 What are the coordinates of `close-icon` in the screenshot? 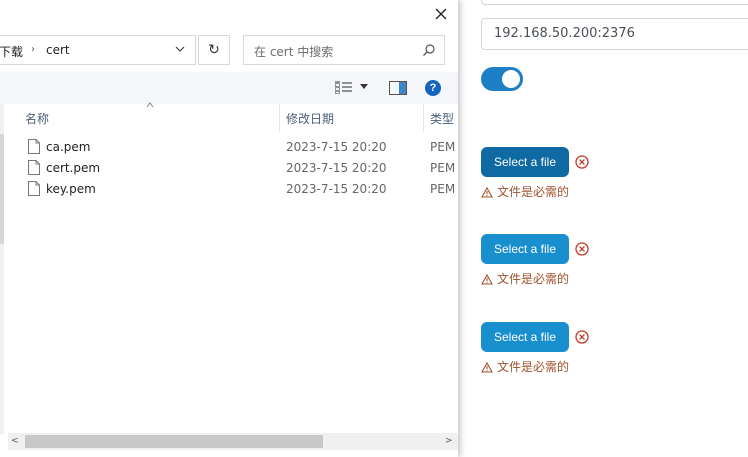 It's located at (441, 14).